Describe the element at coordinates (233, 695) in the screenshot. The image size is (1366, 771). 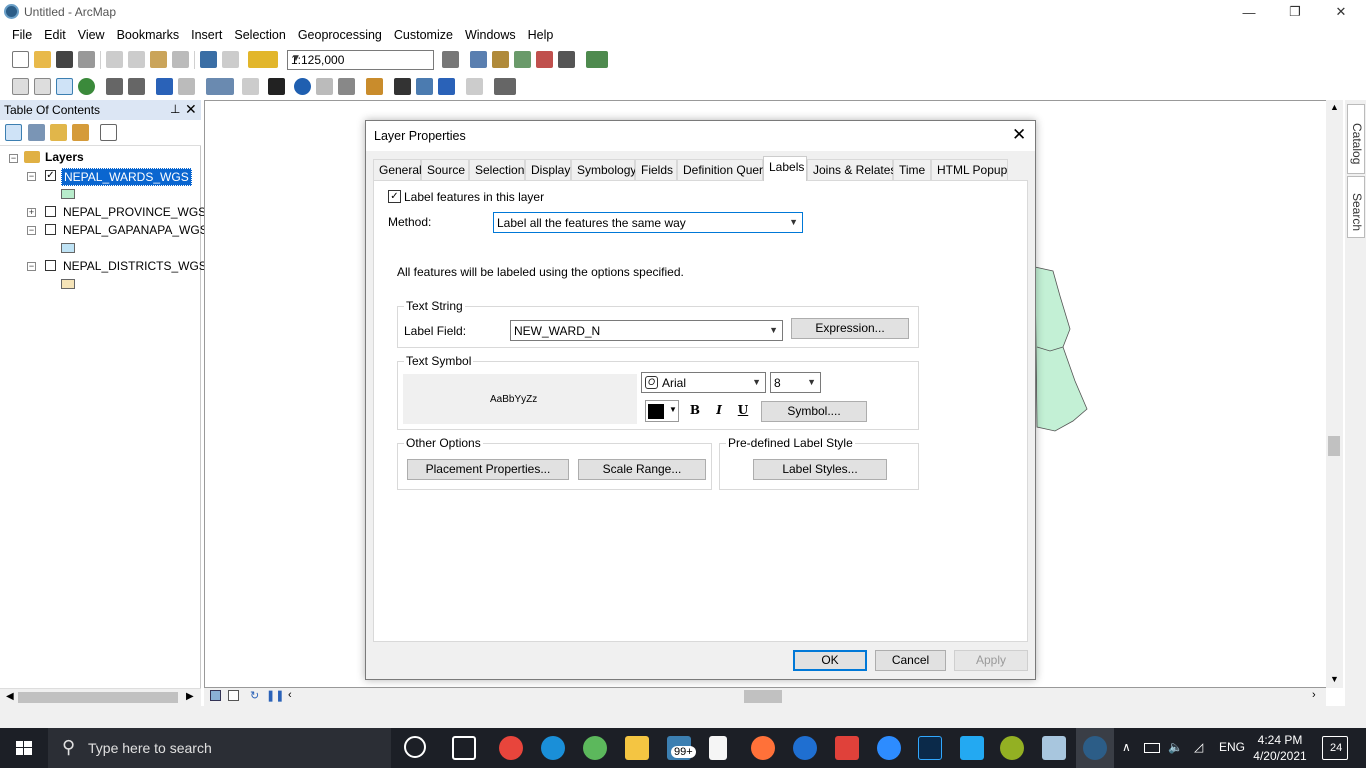
I see `layout-view-icon` at that location.